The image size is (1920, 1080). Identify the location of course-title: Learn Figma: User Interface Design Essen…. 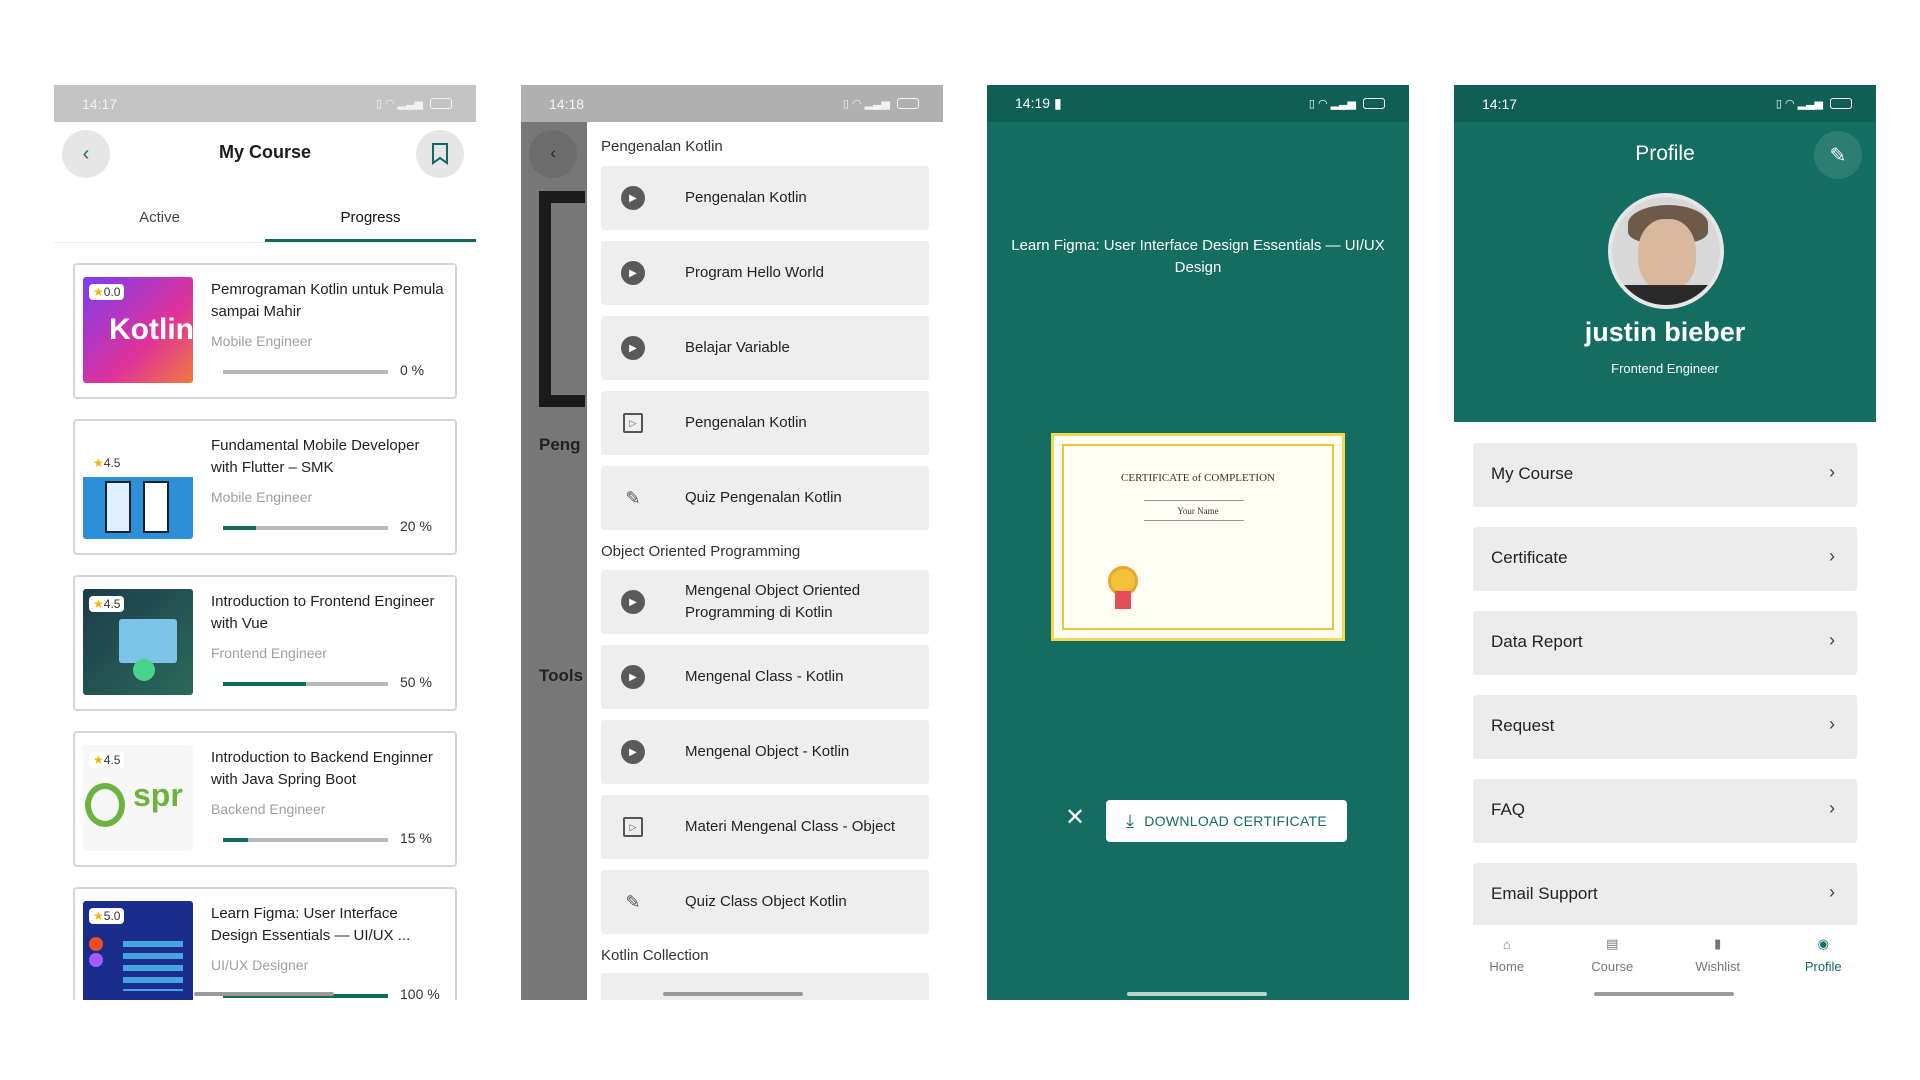
(311, 924).